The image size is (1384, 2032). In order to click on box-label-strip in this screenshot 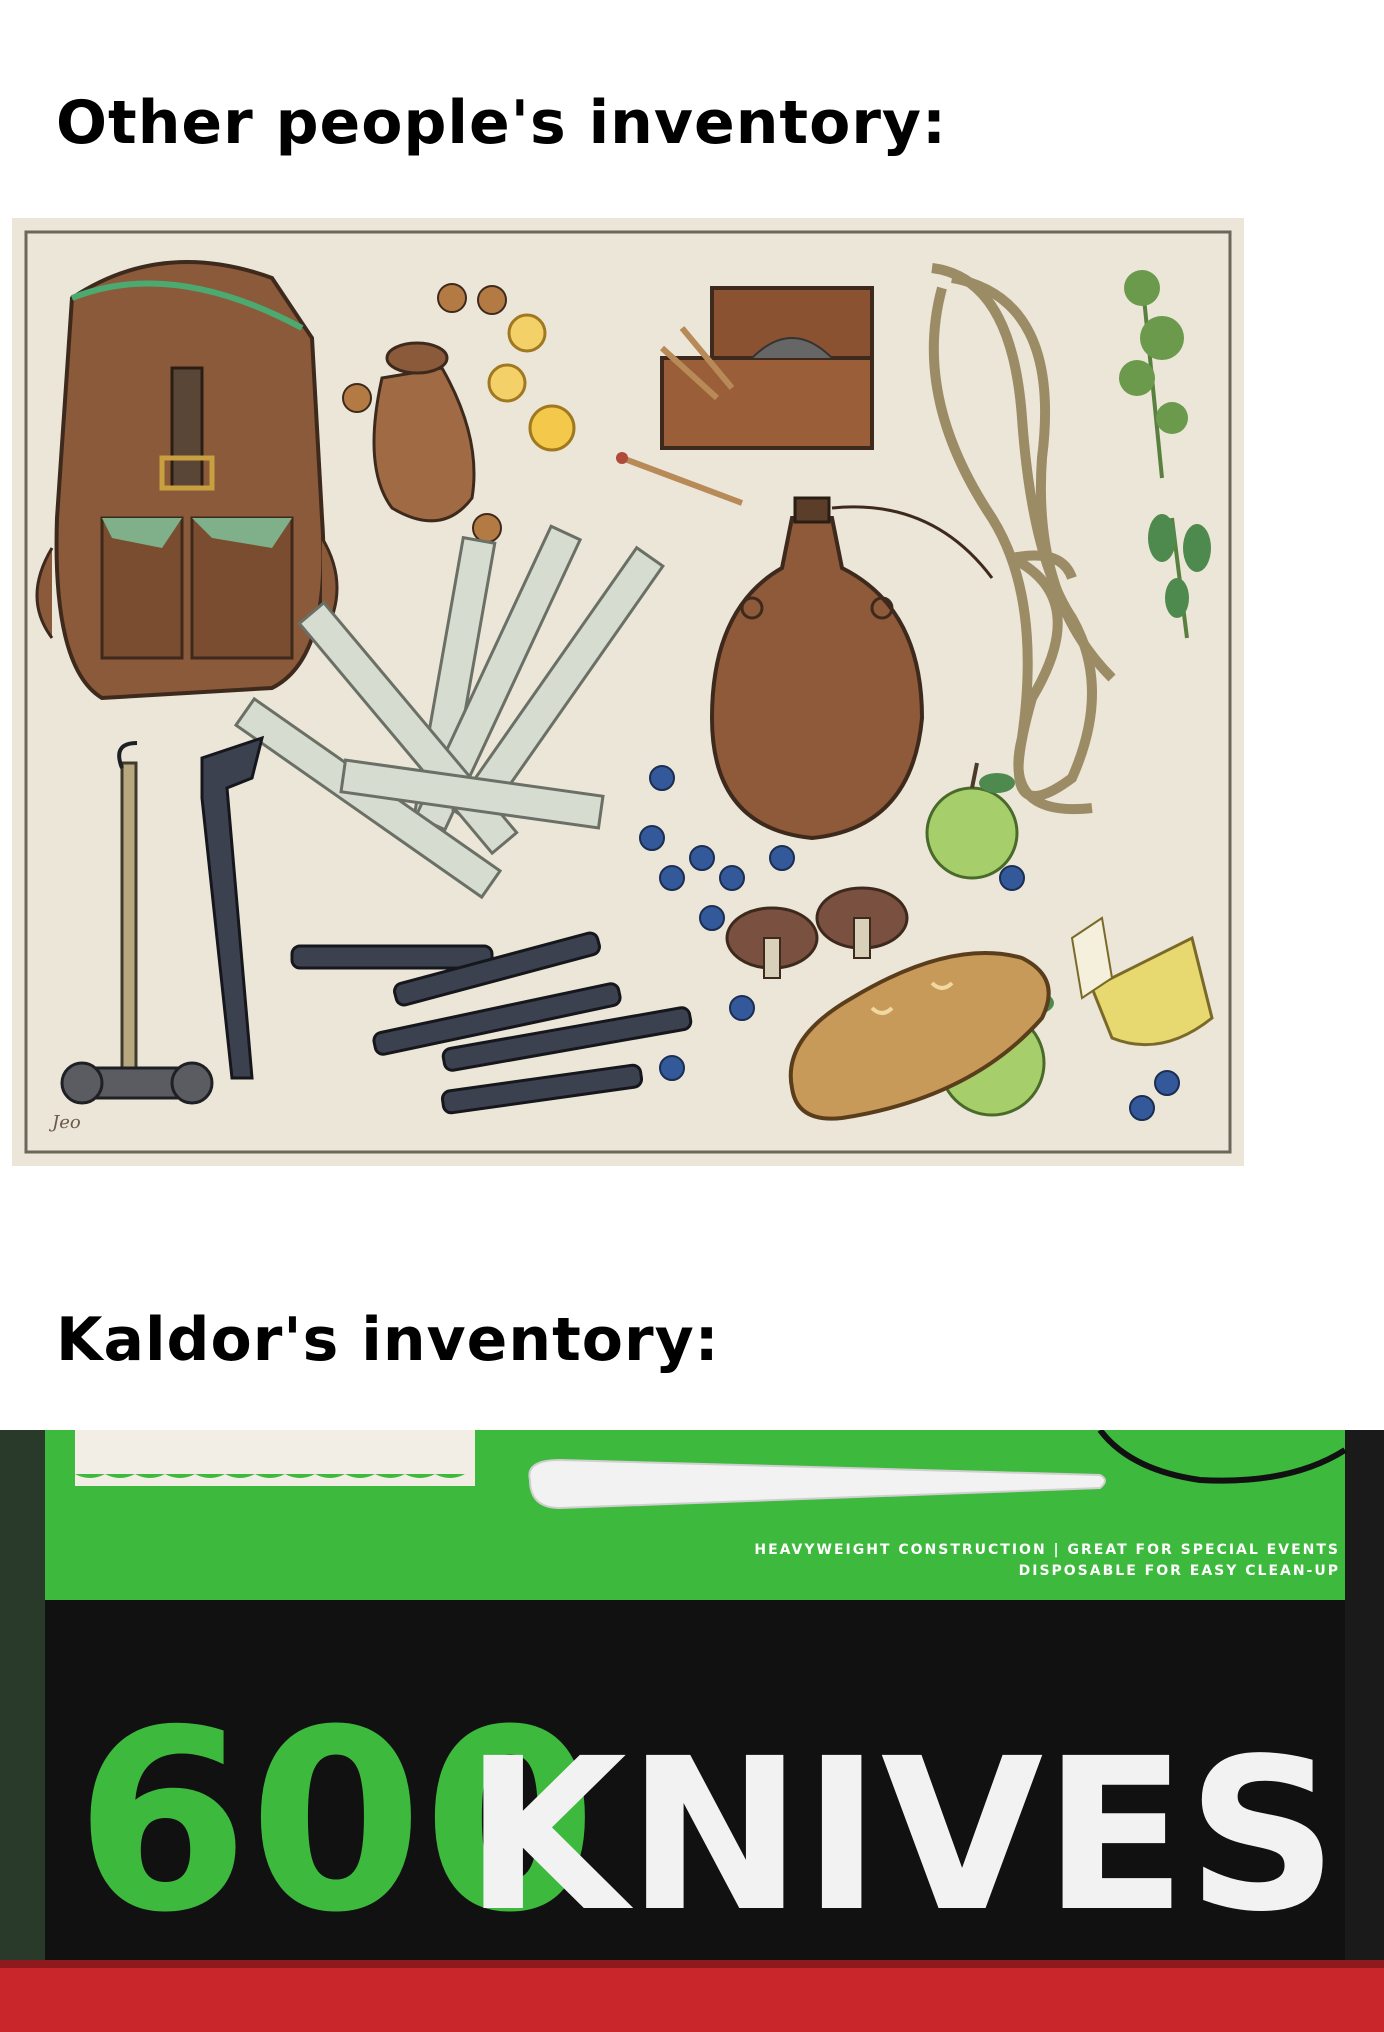, I will do `click(275, 1452)`.